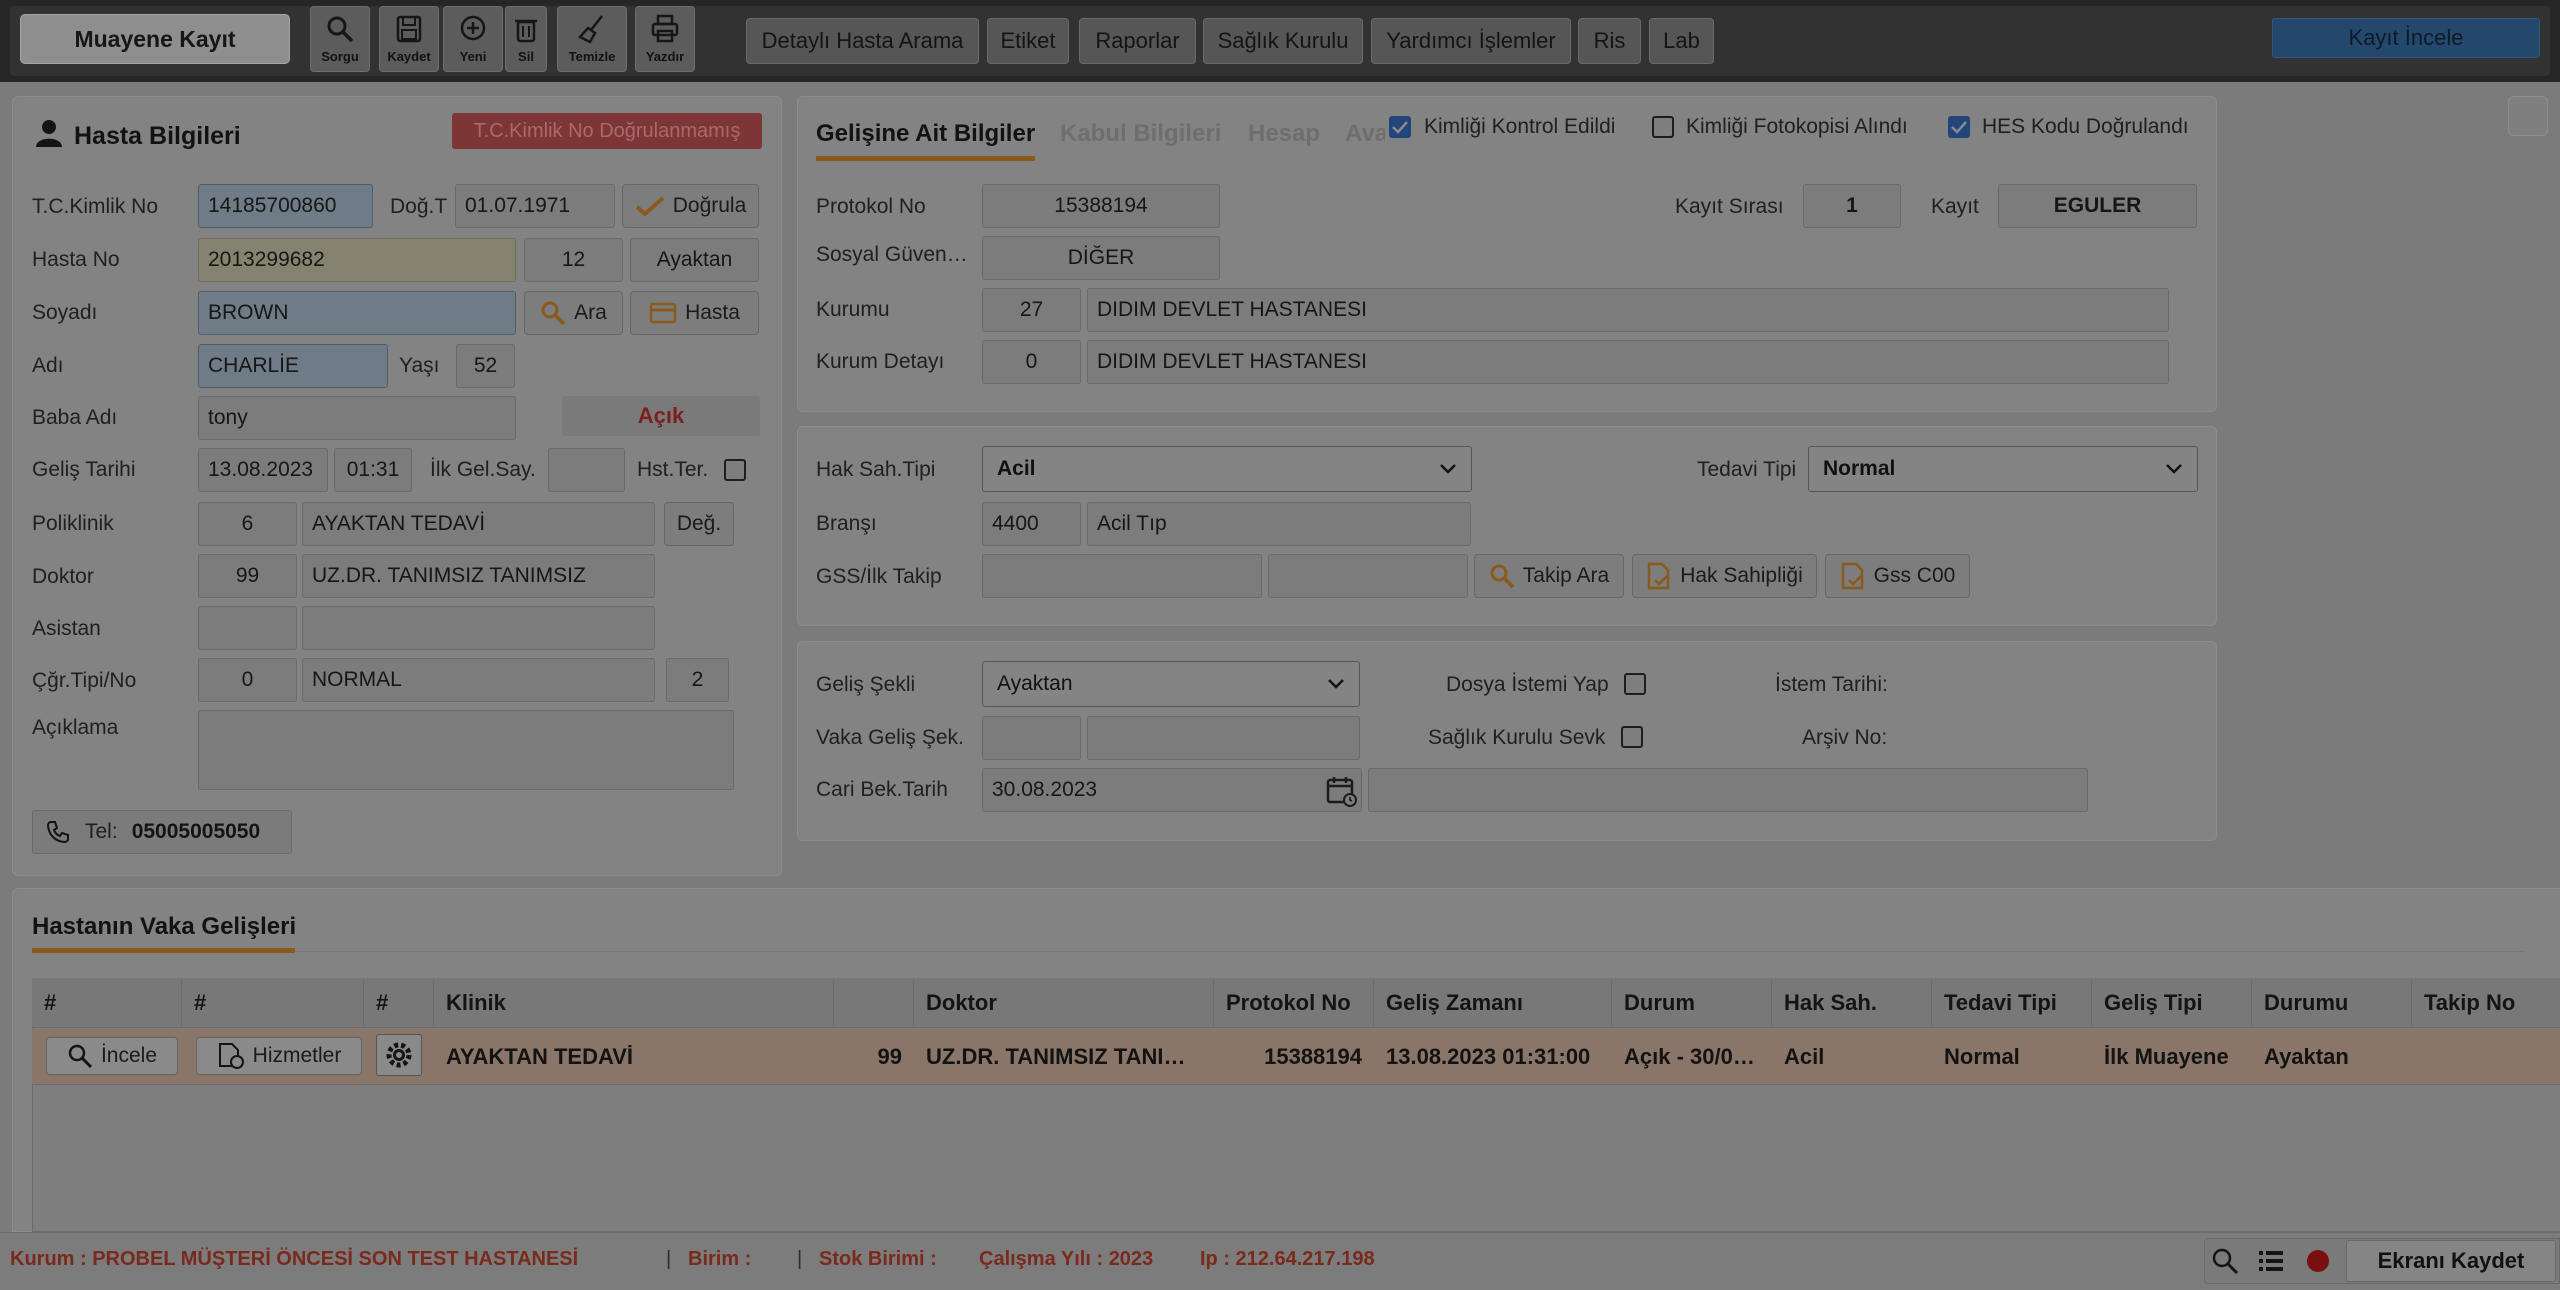  What do you see at coordinates (862, 41) in the screenshot?
I see `menu-detayli-hasta-arama: Detaylı Hasta Arama` at bounding box center [862, 41].